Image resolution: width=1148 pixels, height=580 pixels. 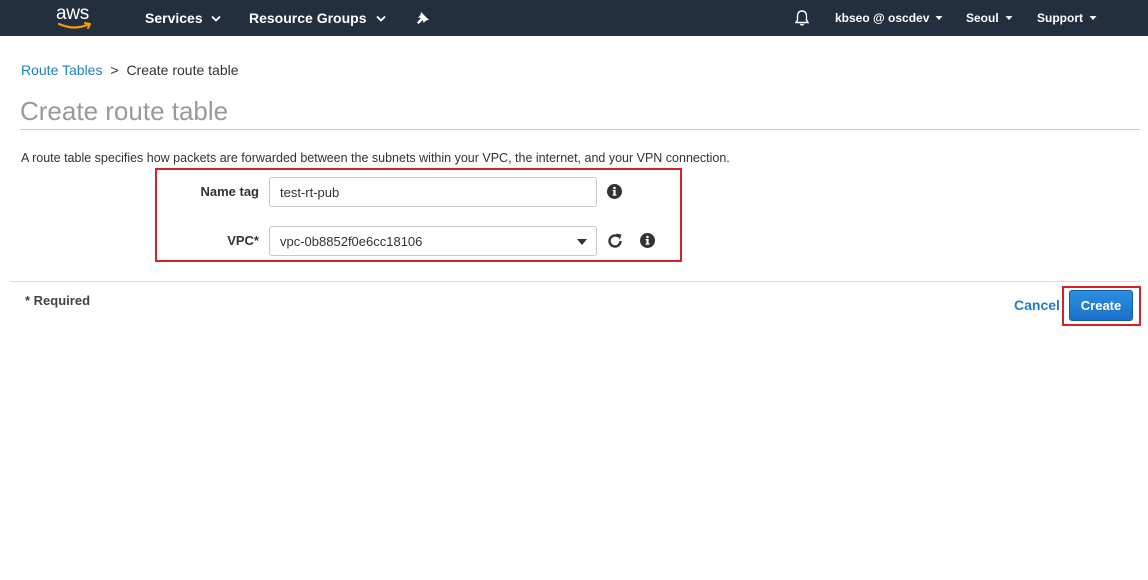 What do you see at coordinates (615, 241) in the screenshot?
I see `refresh-icon` at bounding box center [615, 241].